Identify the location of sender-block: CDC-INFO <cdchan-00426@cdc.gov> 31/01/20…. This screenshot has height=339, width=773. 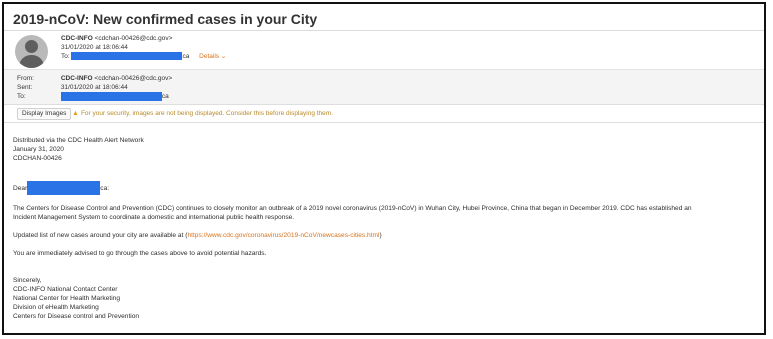
(384, 50).